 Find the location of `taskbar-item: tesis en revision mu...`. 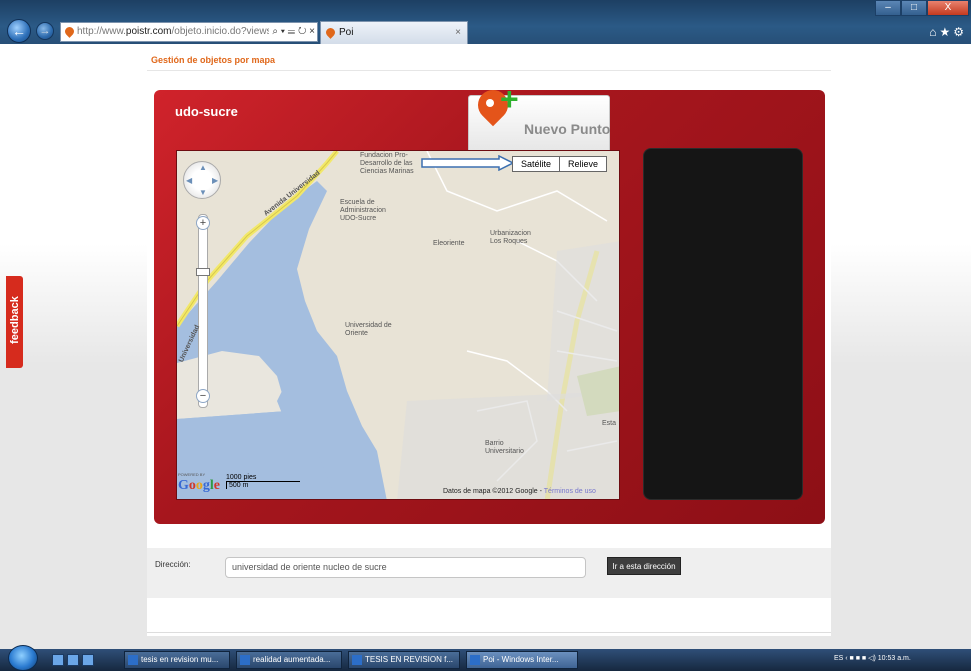

taskbar-item: tesis en revision mu... is located at coordinates (177, 660).